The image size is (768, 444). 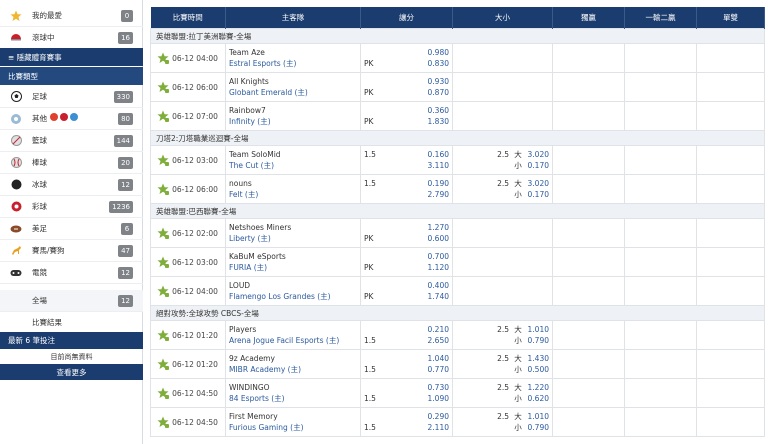 I want to click on handicap-away-odds: 0.600, so click(x=438, y=238).